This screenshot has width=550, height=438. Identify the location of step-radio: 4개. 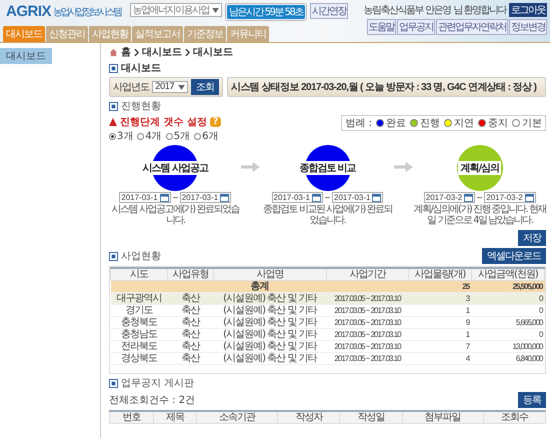
(149, 136).